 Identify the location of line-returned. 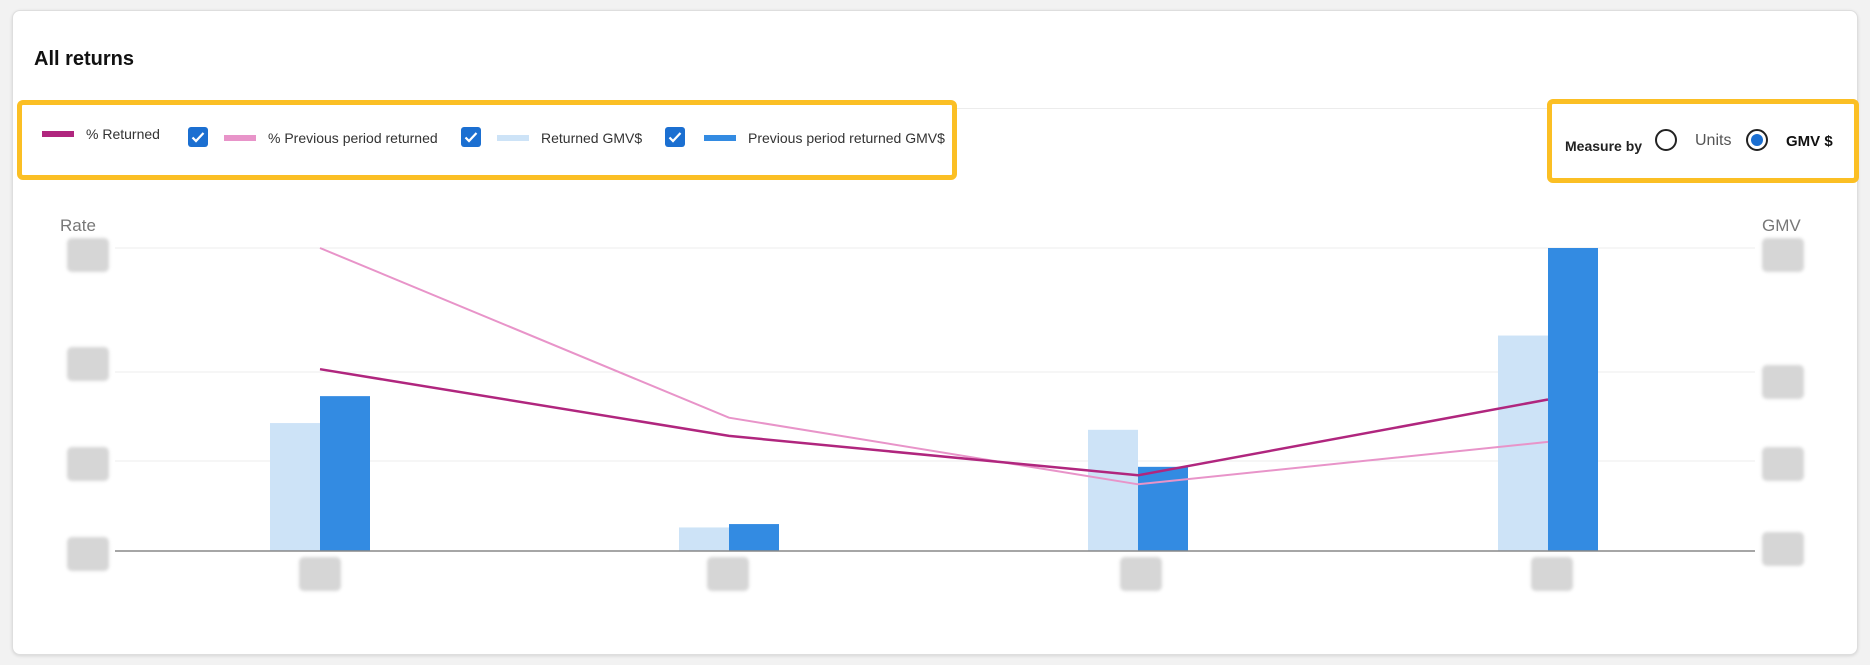
(934, 422).